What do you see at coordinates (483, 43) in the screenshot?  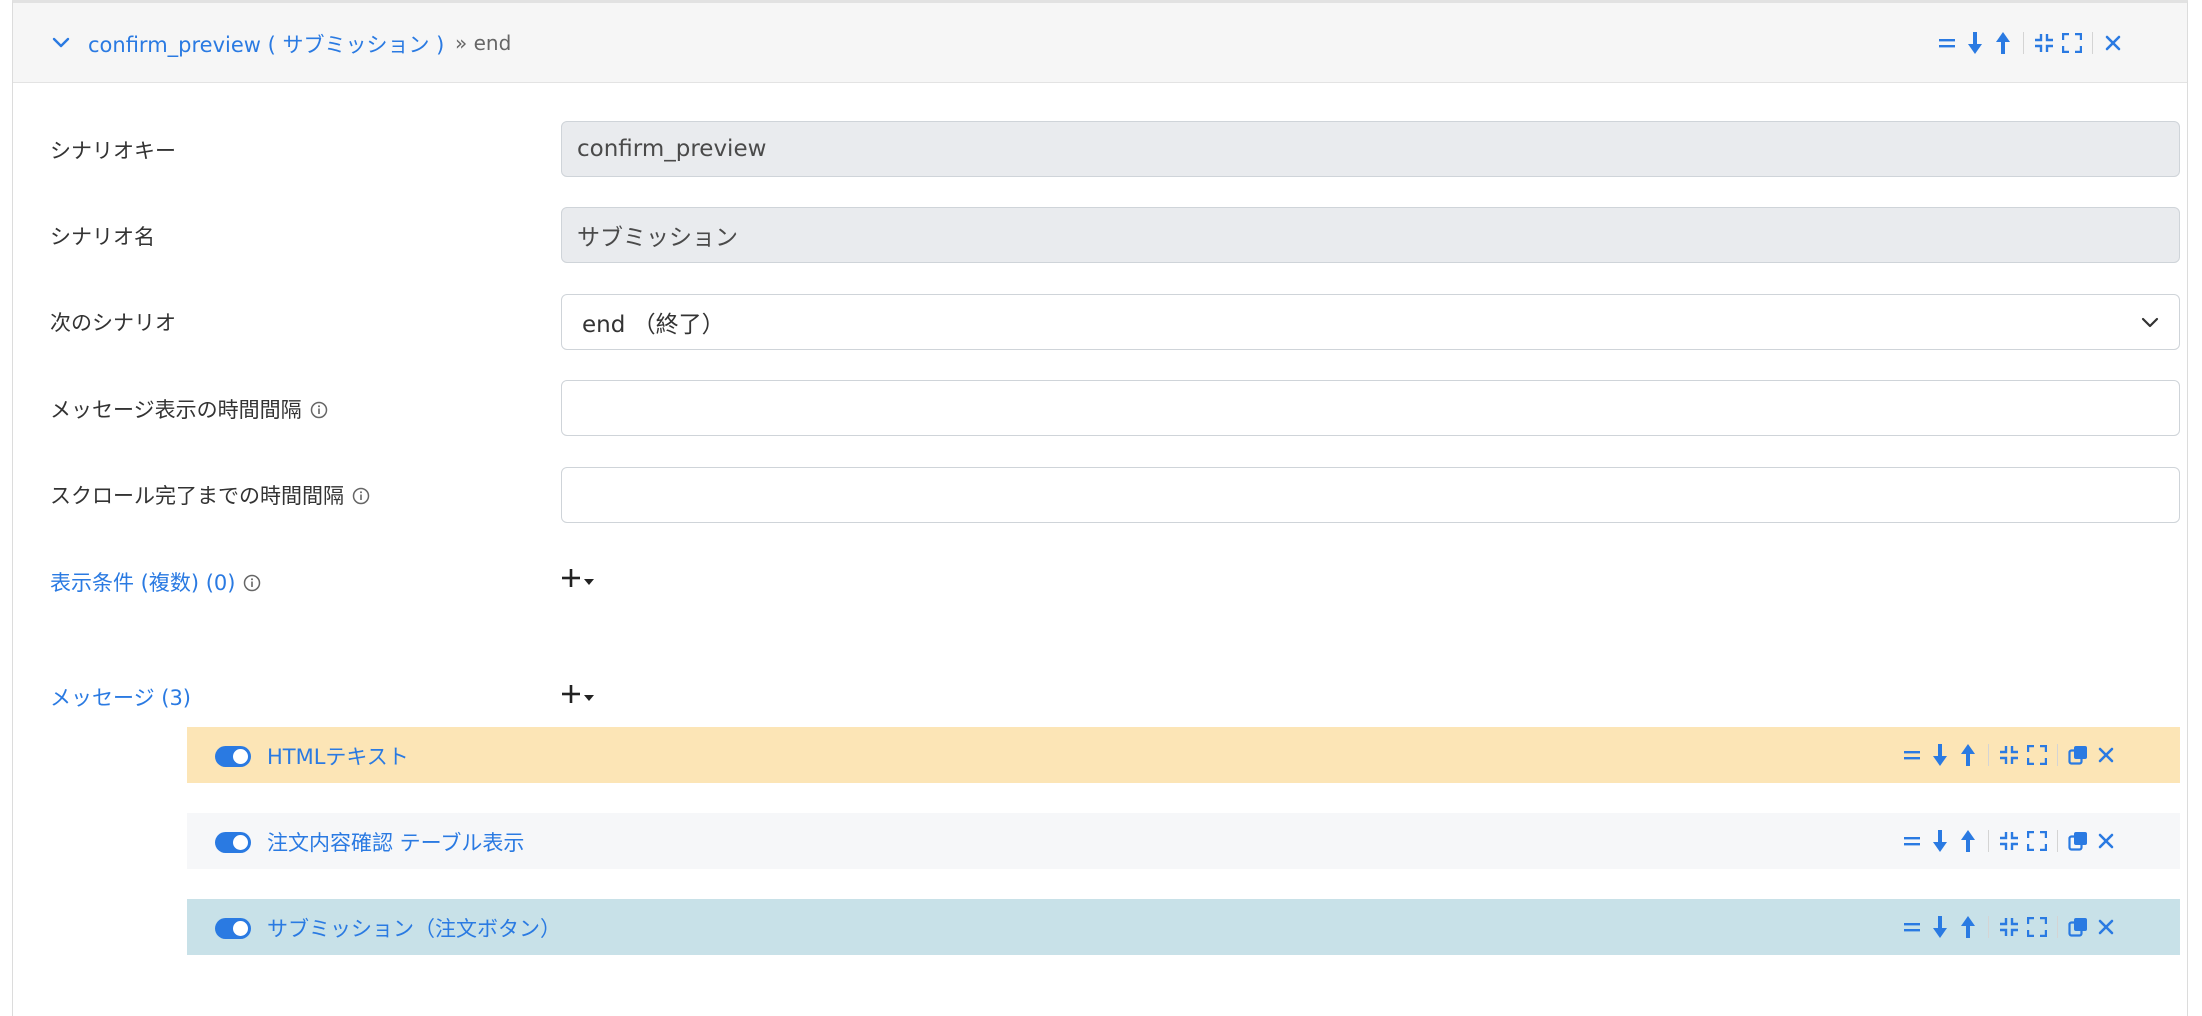 I see `next-scenario-indicator: » end` at bounding box center [483, 43].